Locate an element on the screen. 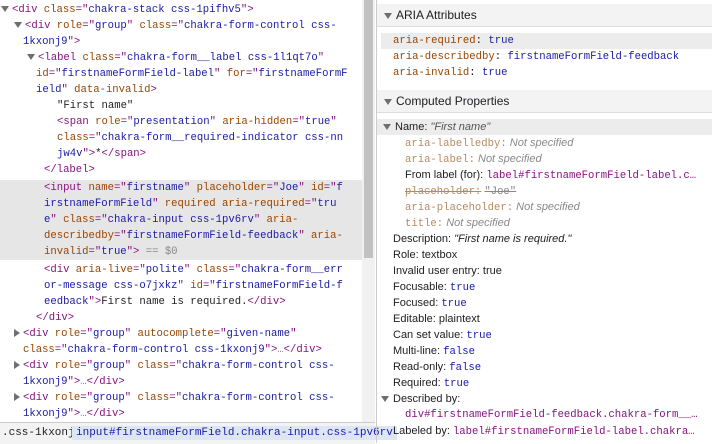 The width and height of the screenshot is (712, 444). computed-properties-header: Computed Properties is located at coordinates (544, 101).